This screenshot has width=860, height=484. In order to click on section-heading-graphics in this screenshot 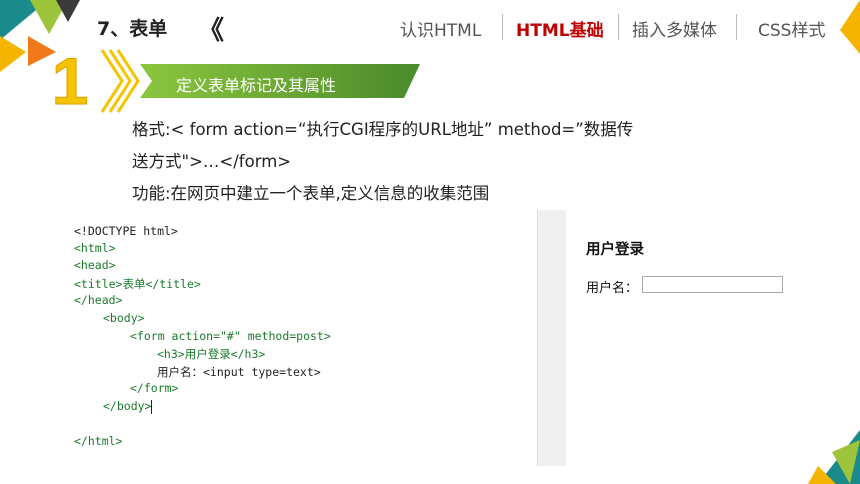, I will do `click(260, 81)`.